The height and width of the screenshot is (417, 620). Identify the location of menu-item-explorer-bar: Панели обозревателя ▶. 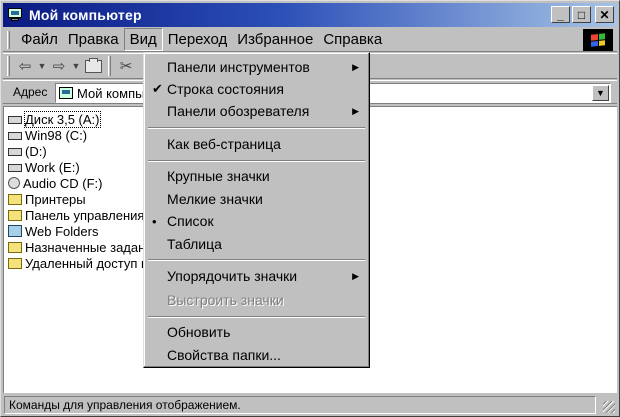
(256, 111).